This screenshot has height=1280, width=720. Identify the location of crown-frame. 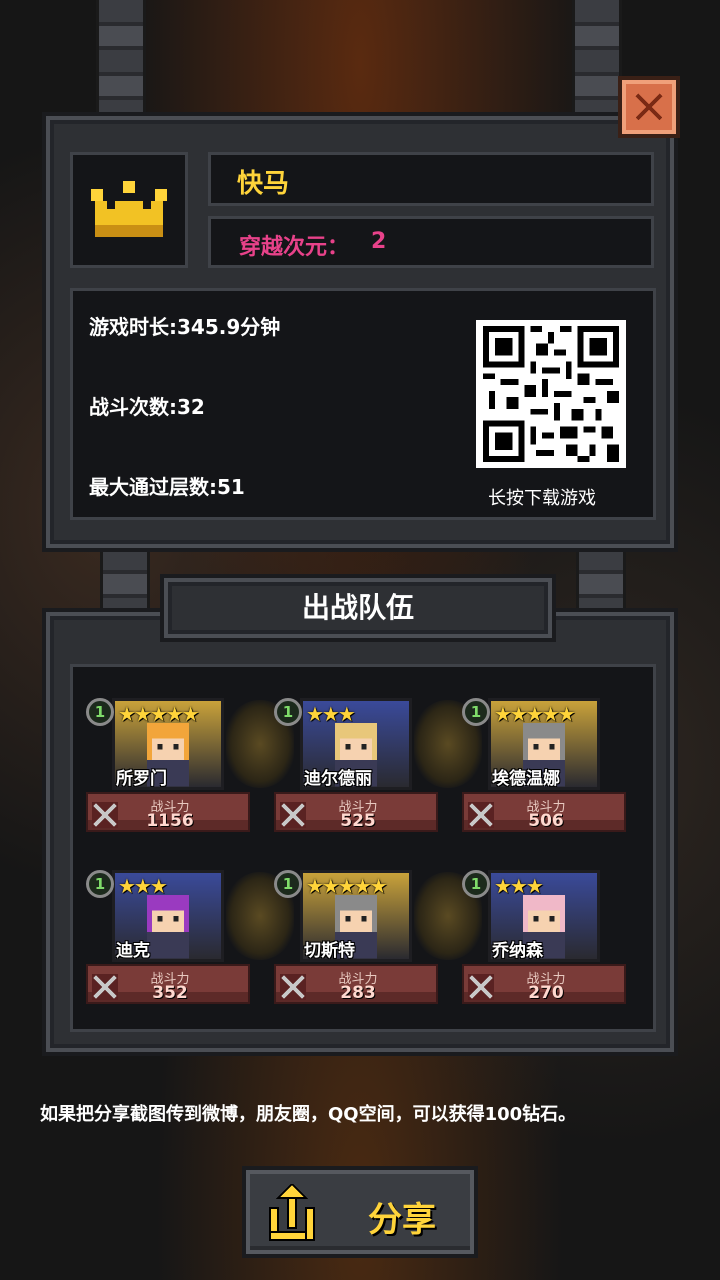
(129, 210).